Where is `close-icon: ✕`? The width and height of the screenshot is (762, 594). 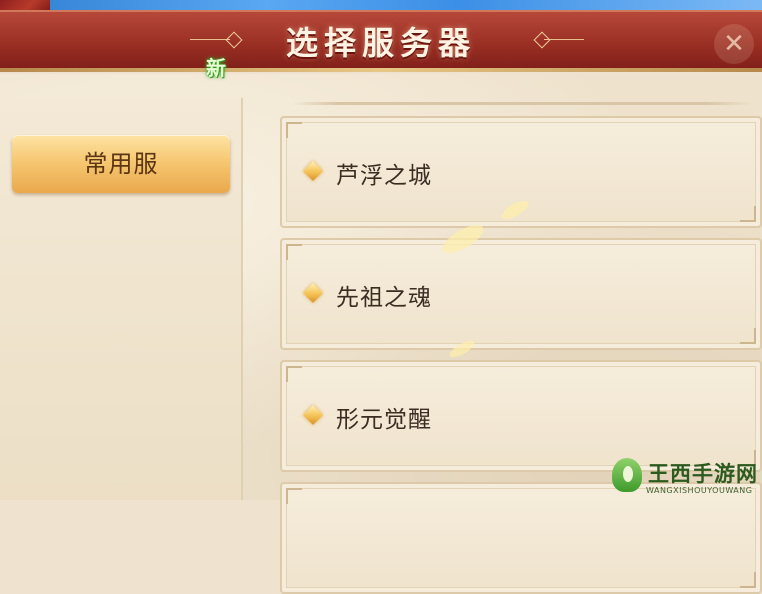
close-icon: ✕ is located at coordinates (734, 44).